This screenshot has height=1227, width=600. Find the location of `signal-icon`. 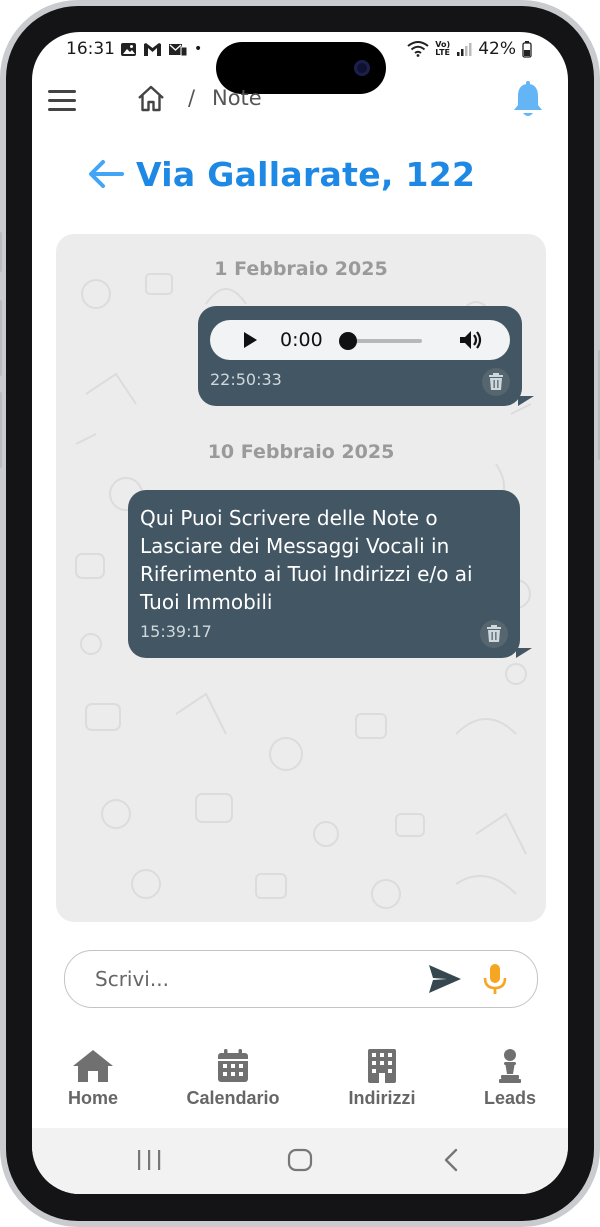

signal-icon is located at coordinates (464, 49).